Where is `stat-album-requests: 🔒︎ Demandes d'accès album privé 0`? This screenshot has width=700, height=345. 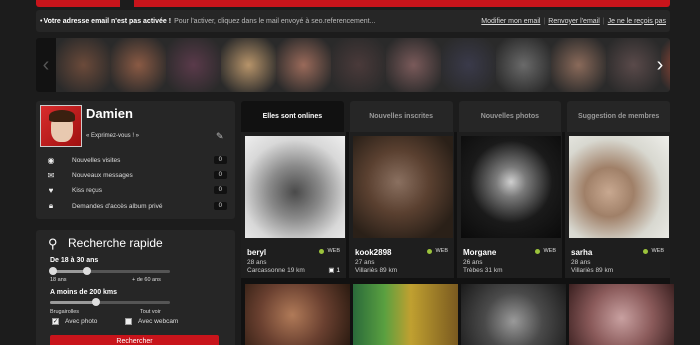 stat-album-requests: 🔒︎ Demandes d'accès album privé 0 is located at coordinates (135, 206).